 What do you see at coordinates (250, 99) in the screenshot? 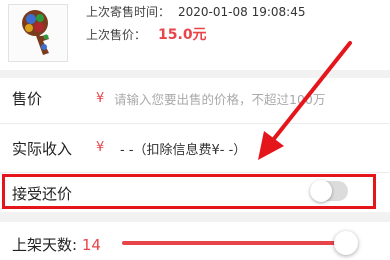
I see `price-input` at bounding box center [250, 99].